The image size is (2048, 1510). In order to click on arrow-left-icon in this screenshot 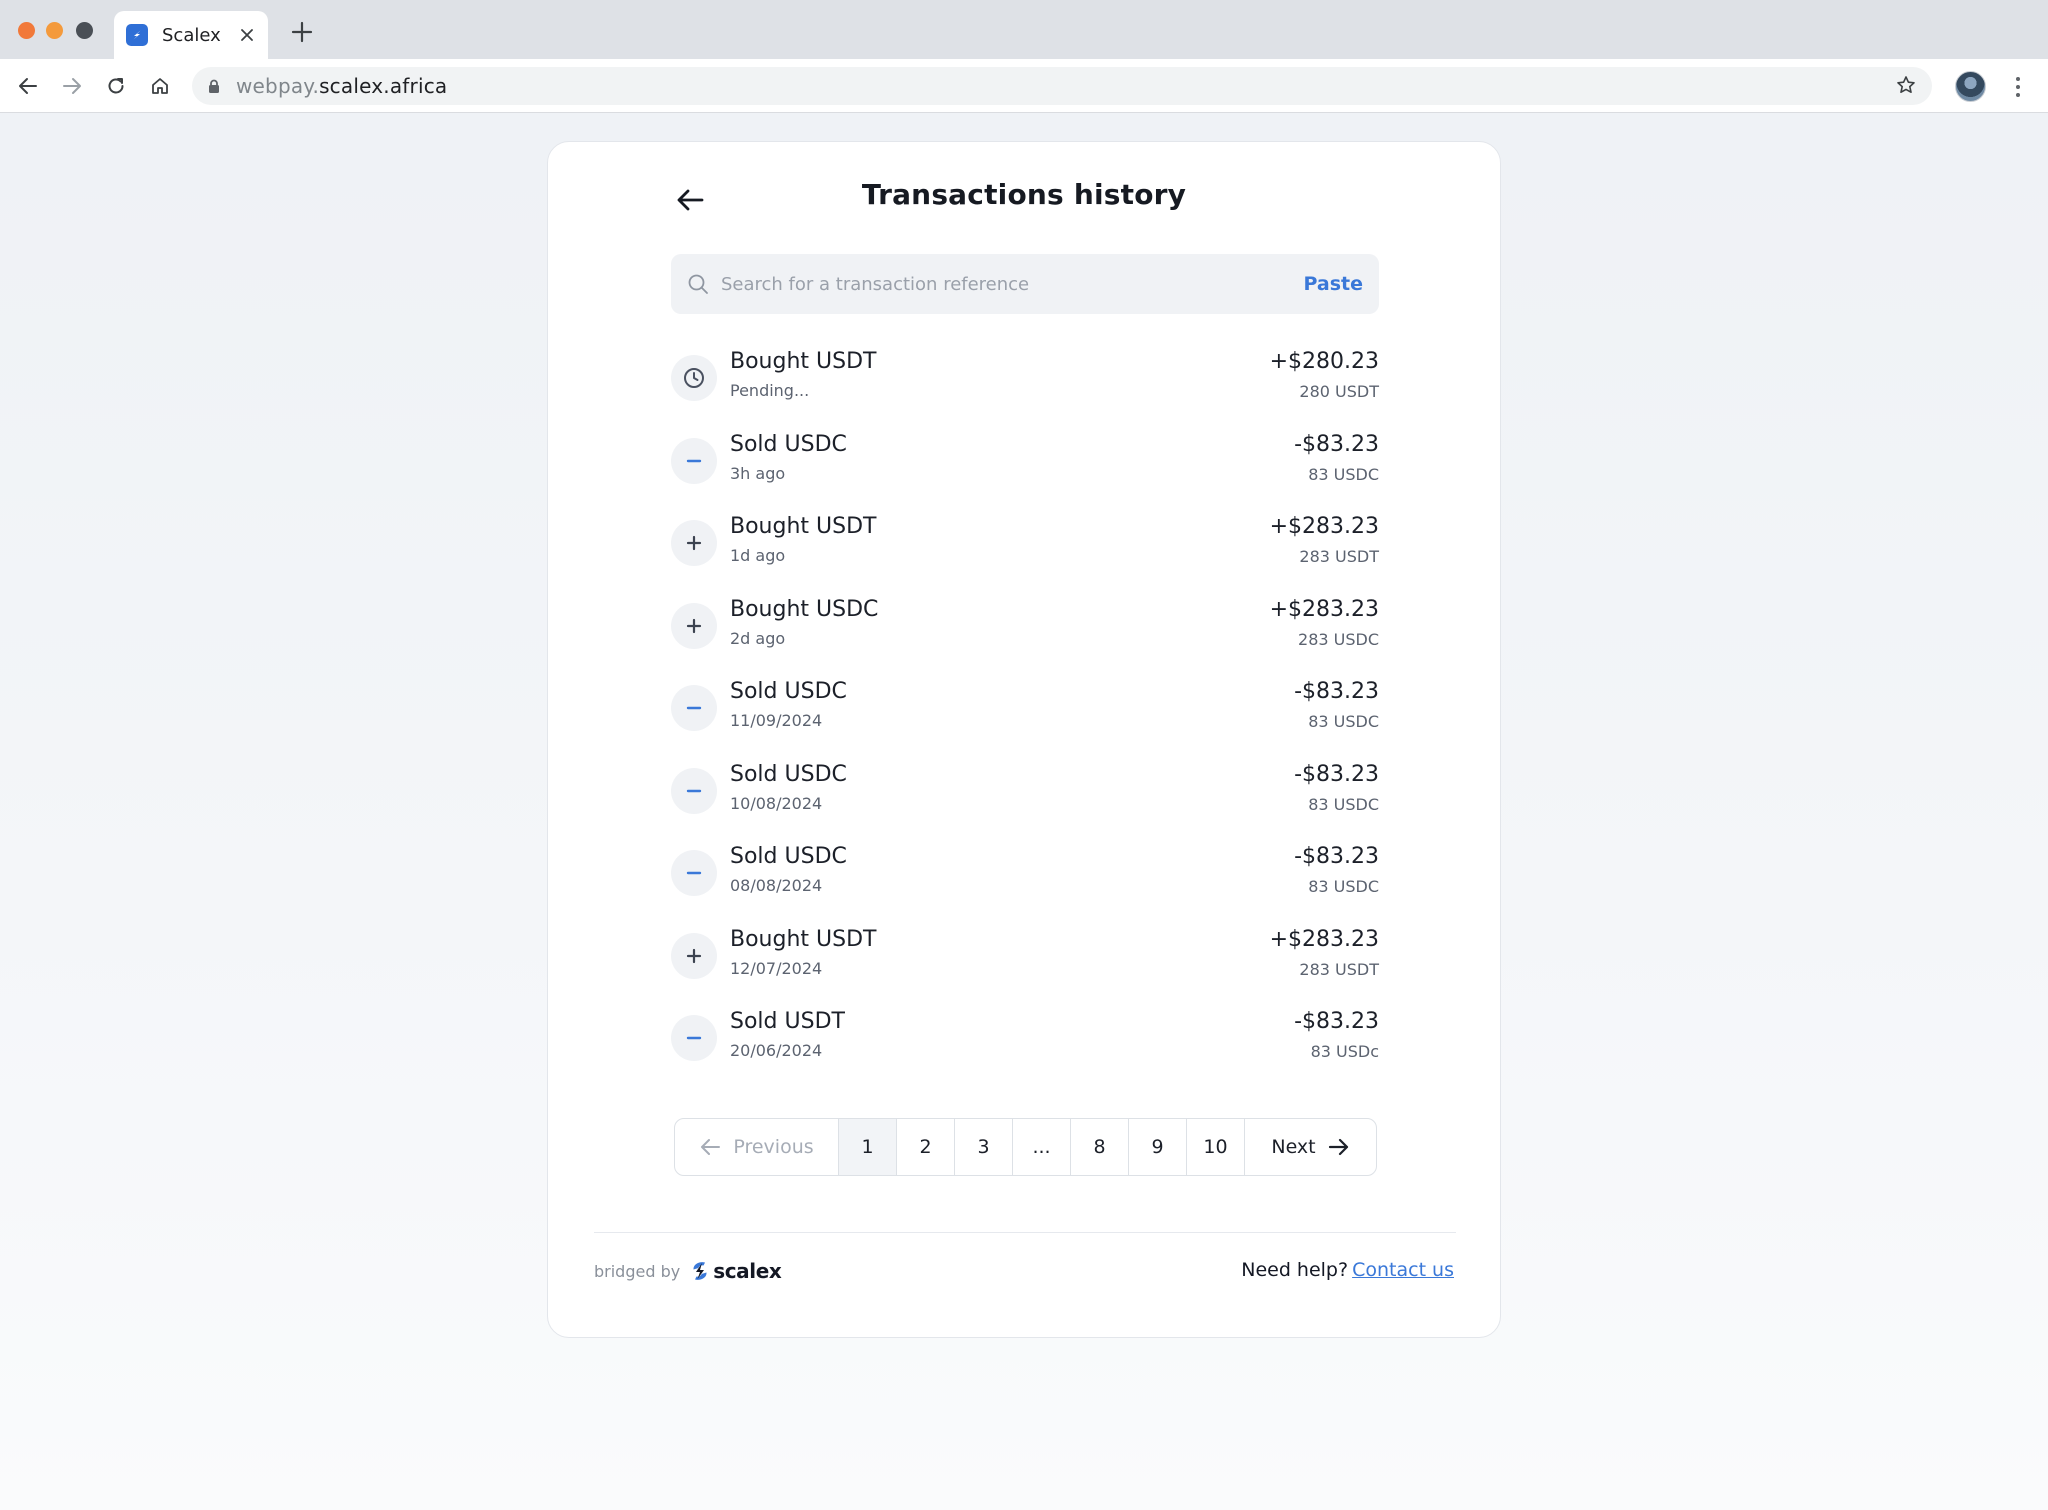, I will do `click(710, 1147)`.